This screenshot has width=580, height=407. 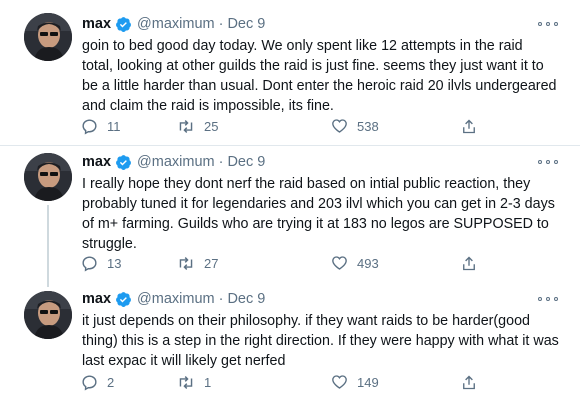 I want to click on like-button: 493, so click(x=354, y=263).